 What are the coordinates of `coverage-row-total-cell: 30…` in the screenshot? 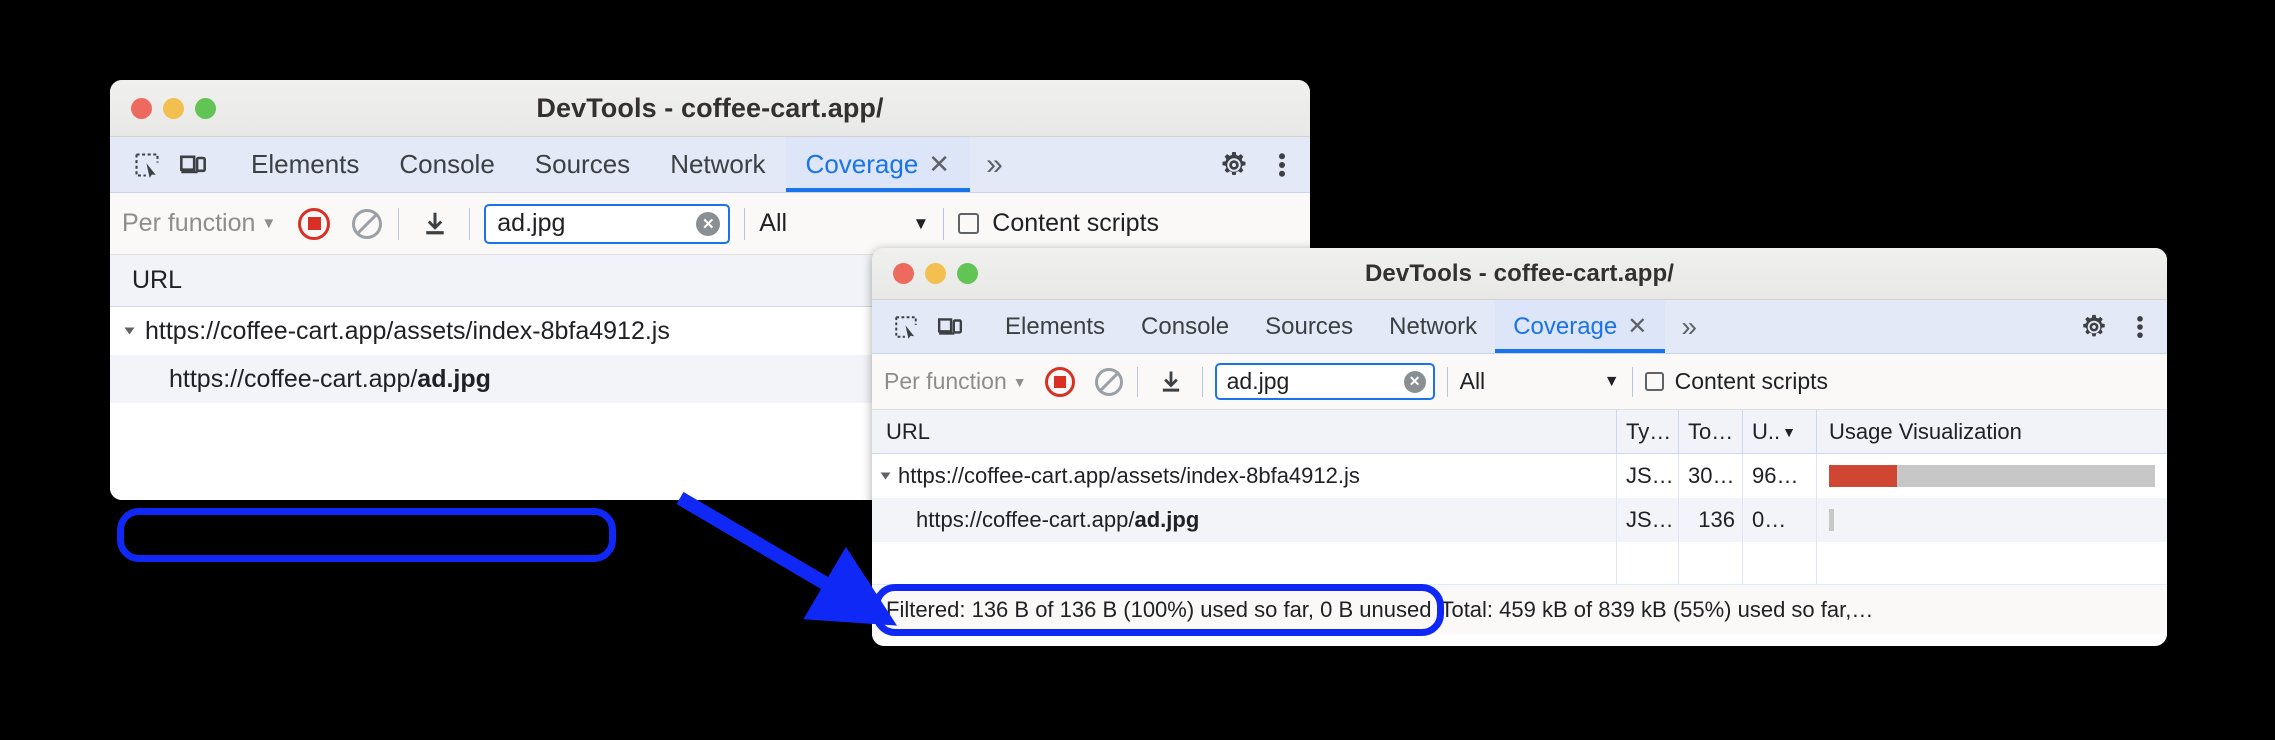 It's located at (1711, 476).